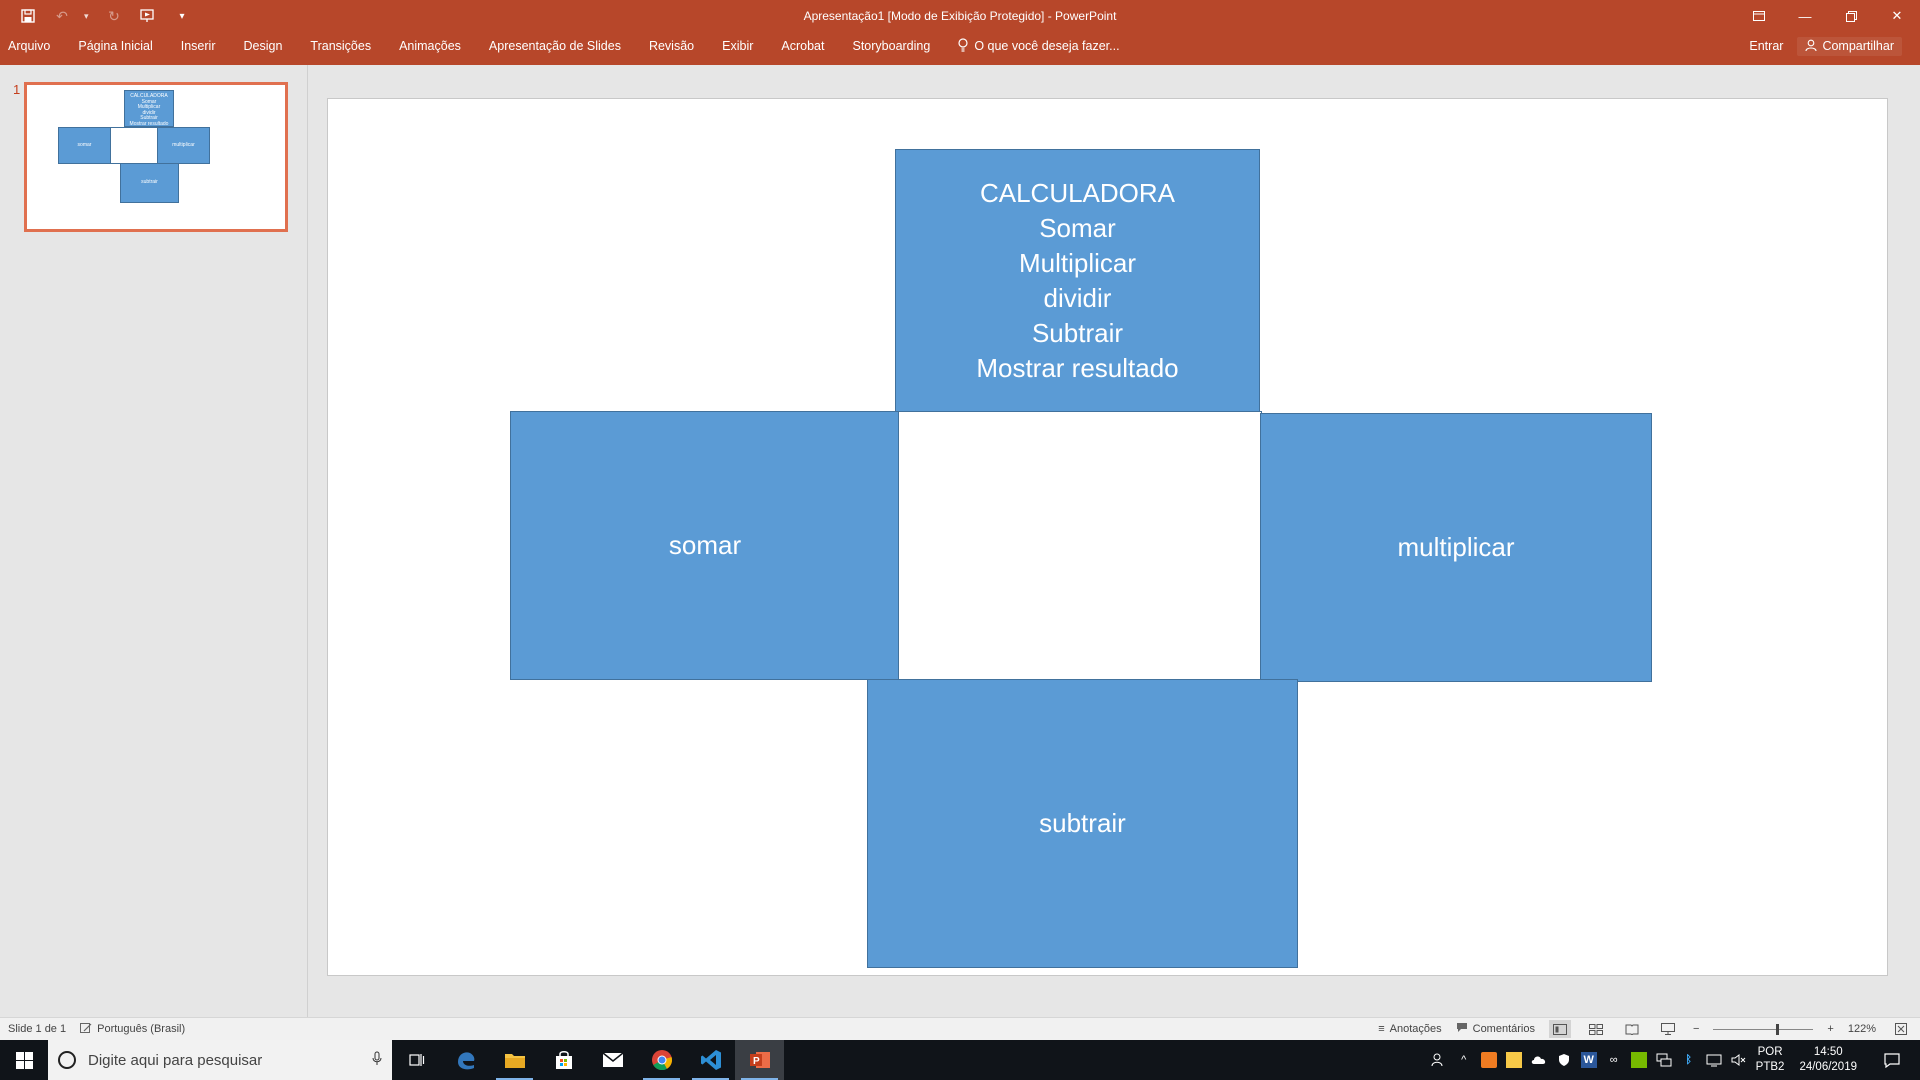 The image size is (1920, 1080). I want to click on tab-arquivo: Arquivo, so click(32, 46).